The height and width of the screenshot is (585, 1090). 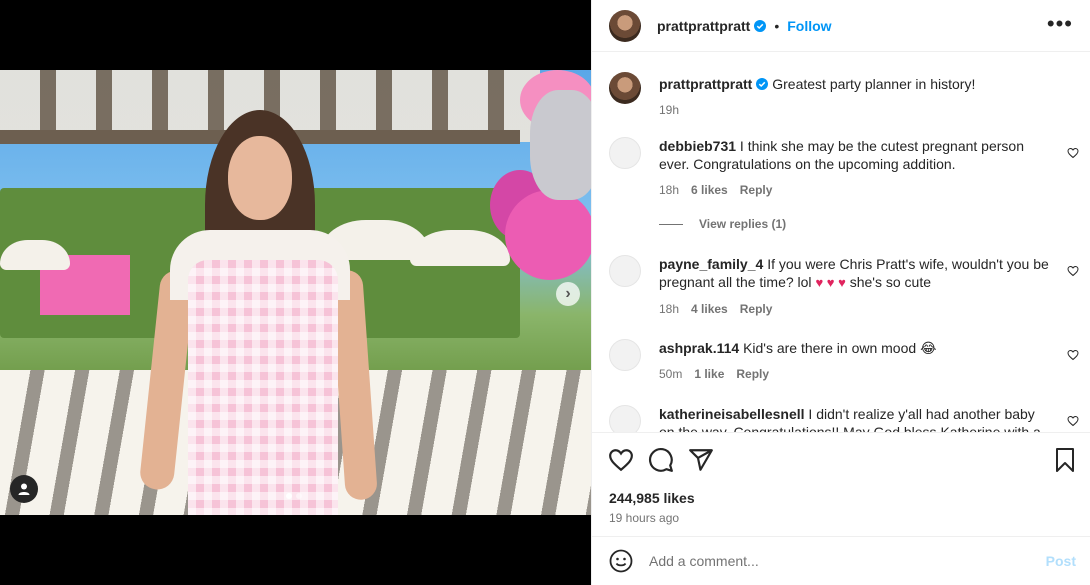 I want to click on comment-username: katherineisabellesnell, so click(x=732, y=414).